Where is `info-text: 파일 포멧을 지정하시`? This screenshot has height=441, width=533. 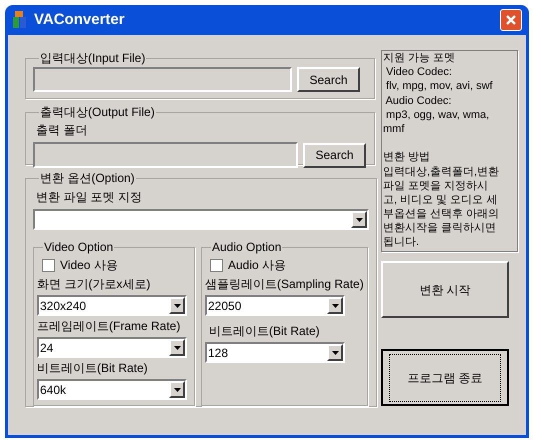 info-text: 파일 포멧을 지정하시 is located at coordinates (436, 185).